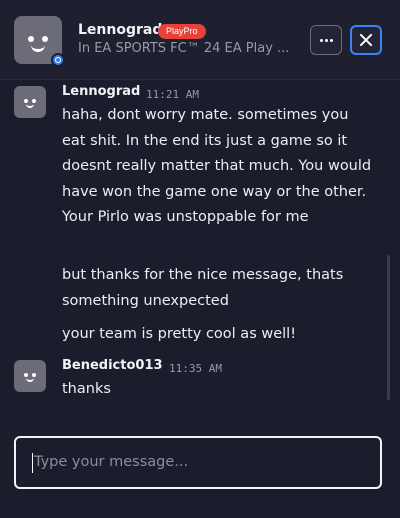  I want to click on close-button, so click(366, 40).